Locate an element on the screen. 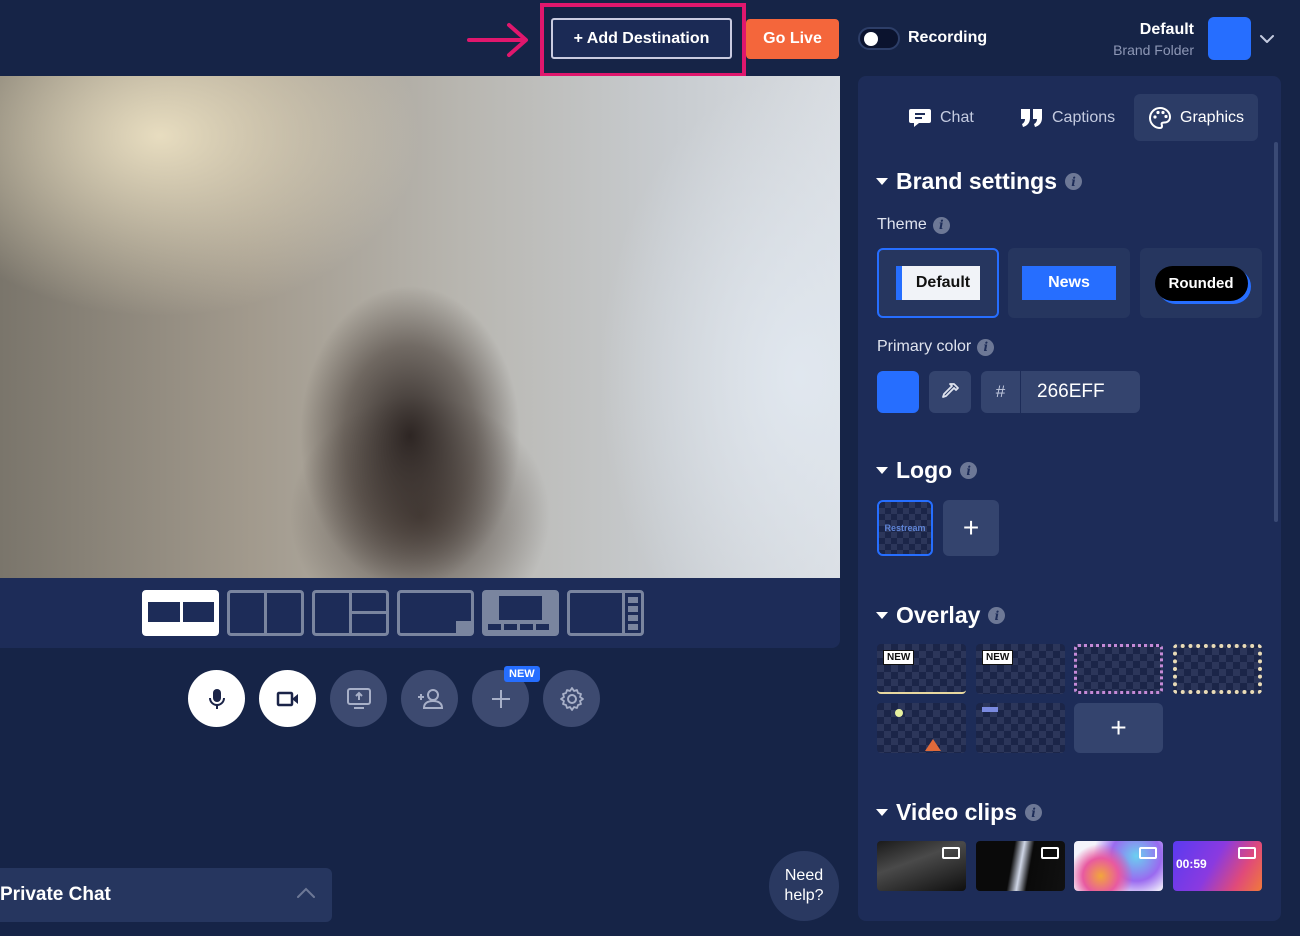 The image size is (1300, 936). theme-rounded-label: Rounded is located at coordinates (1201, 283).